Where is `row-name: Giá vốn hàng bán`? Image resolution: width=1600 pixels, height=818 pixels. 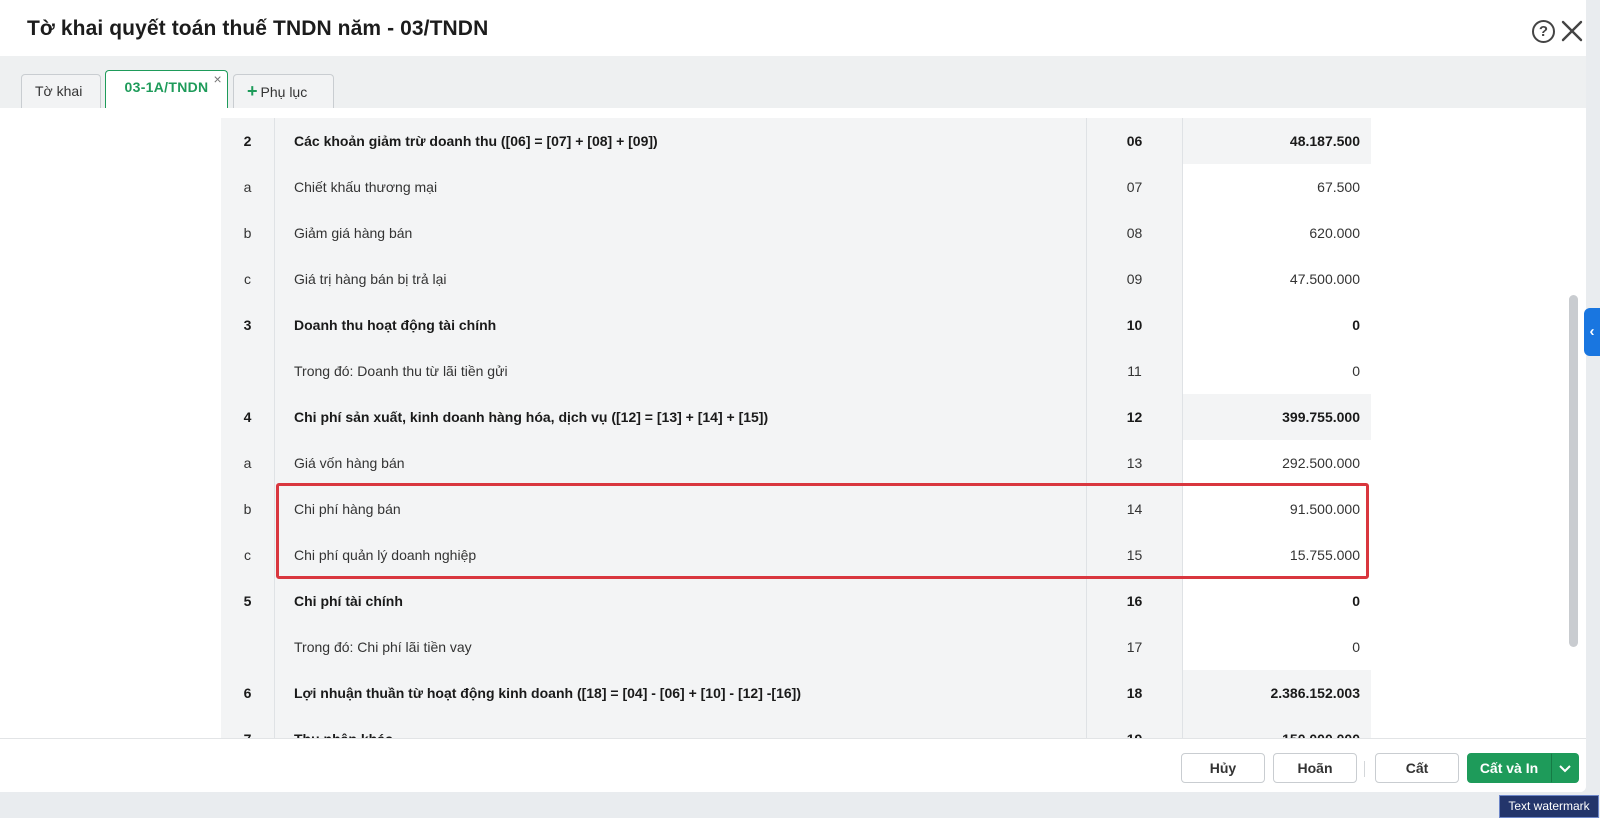
row-name: Giá vốn hàng bán is located at coordinates (681, 463).